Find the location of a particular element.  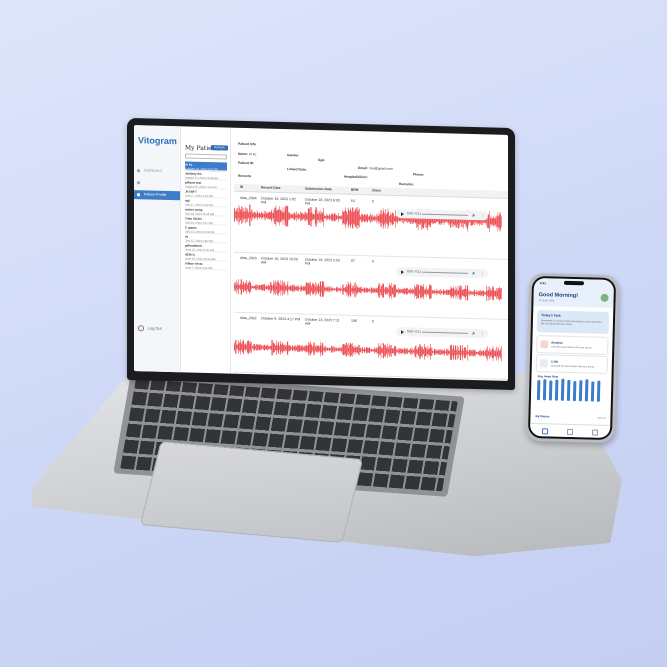

col-id: ID is located at coordinates (242, 186).